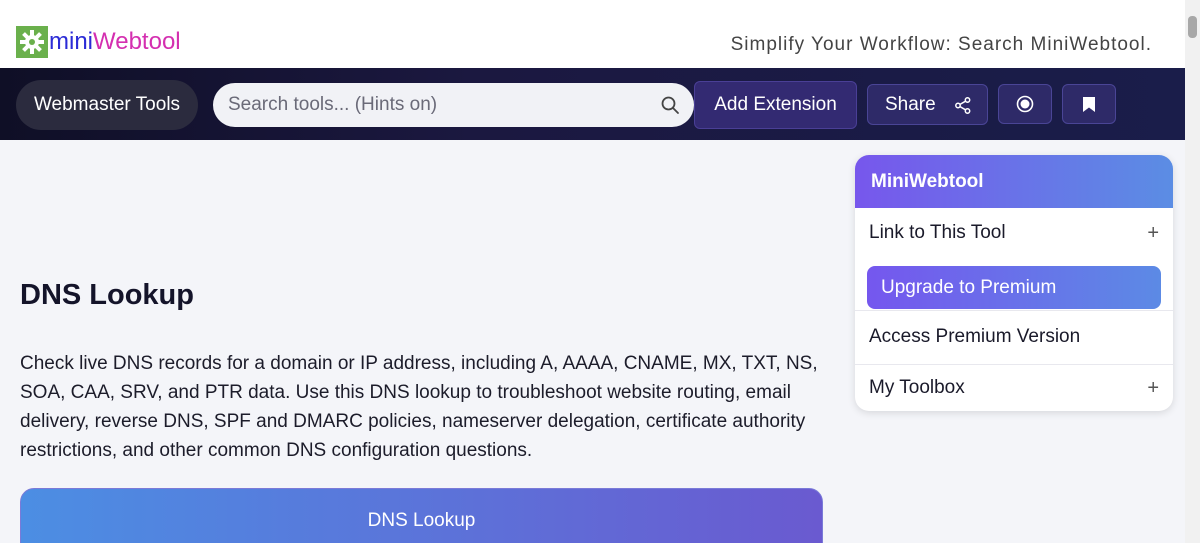 The width and height of the screenshot is (1200, 543). What do you see at coordinates (775, 105) in the screenshot?
I see `add-extension-button: Add Extension` at bounding box center [775, 105].